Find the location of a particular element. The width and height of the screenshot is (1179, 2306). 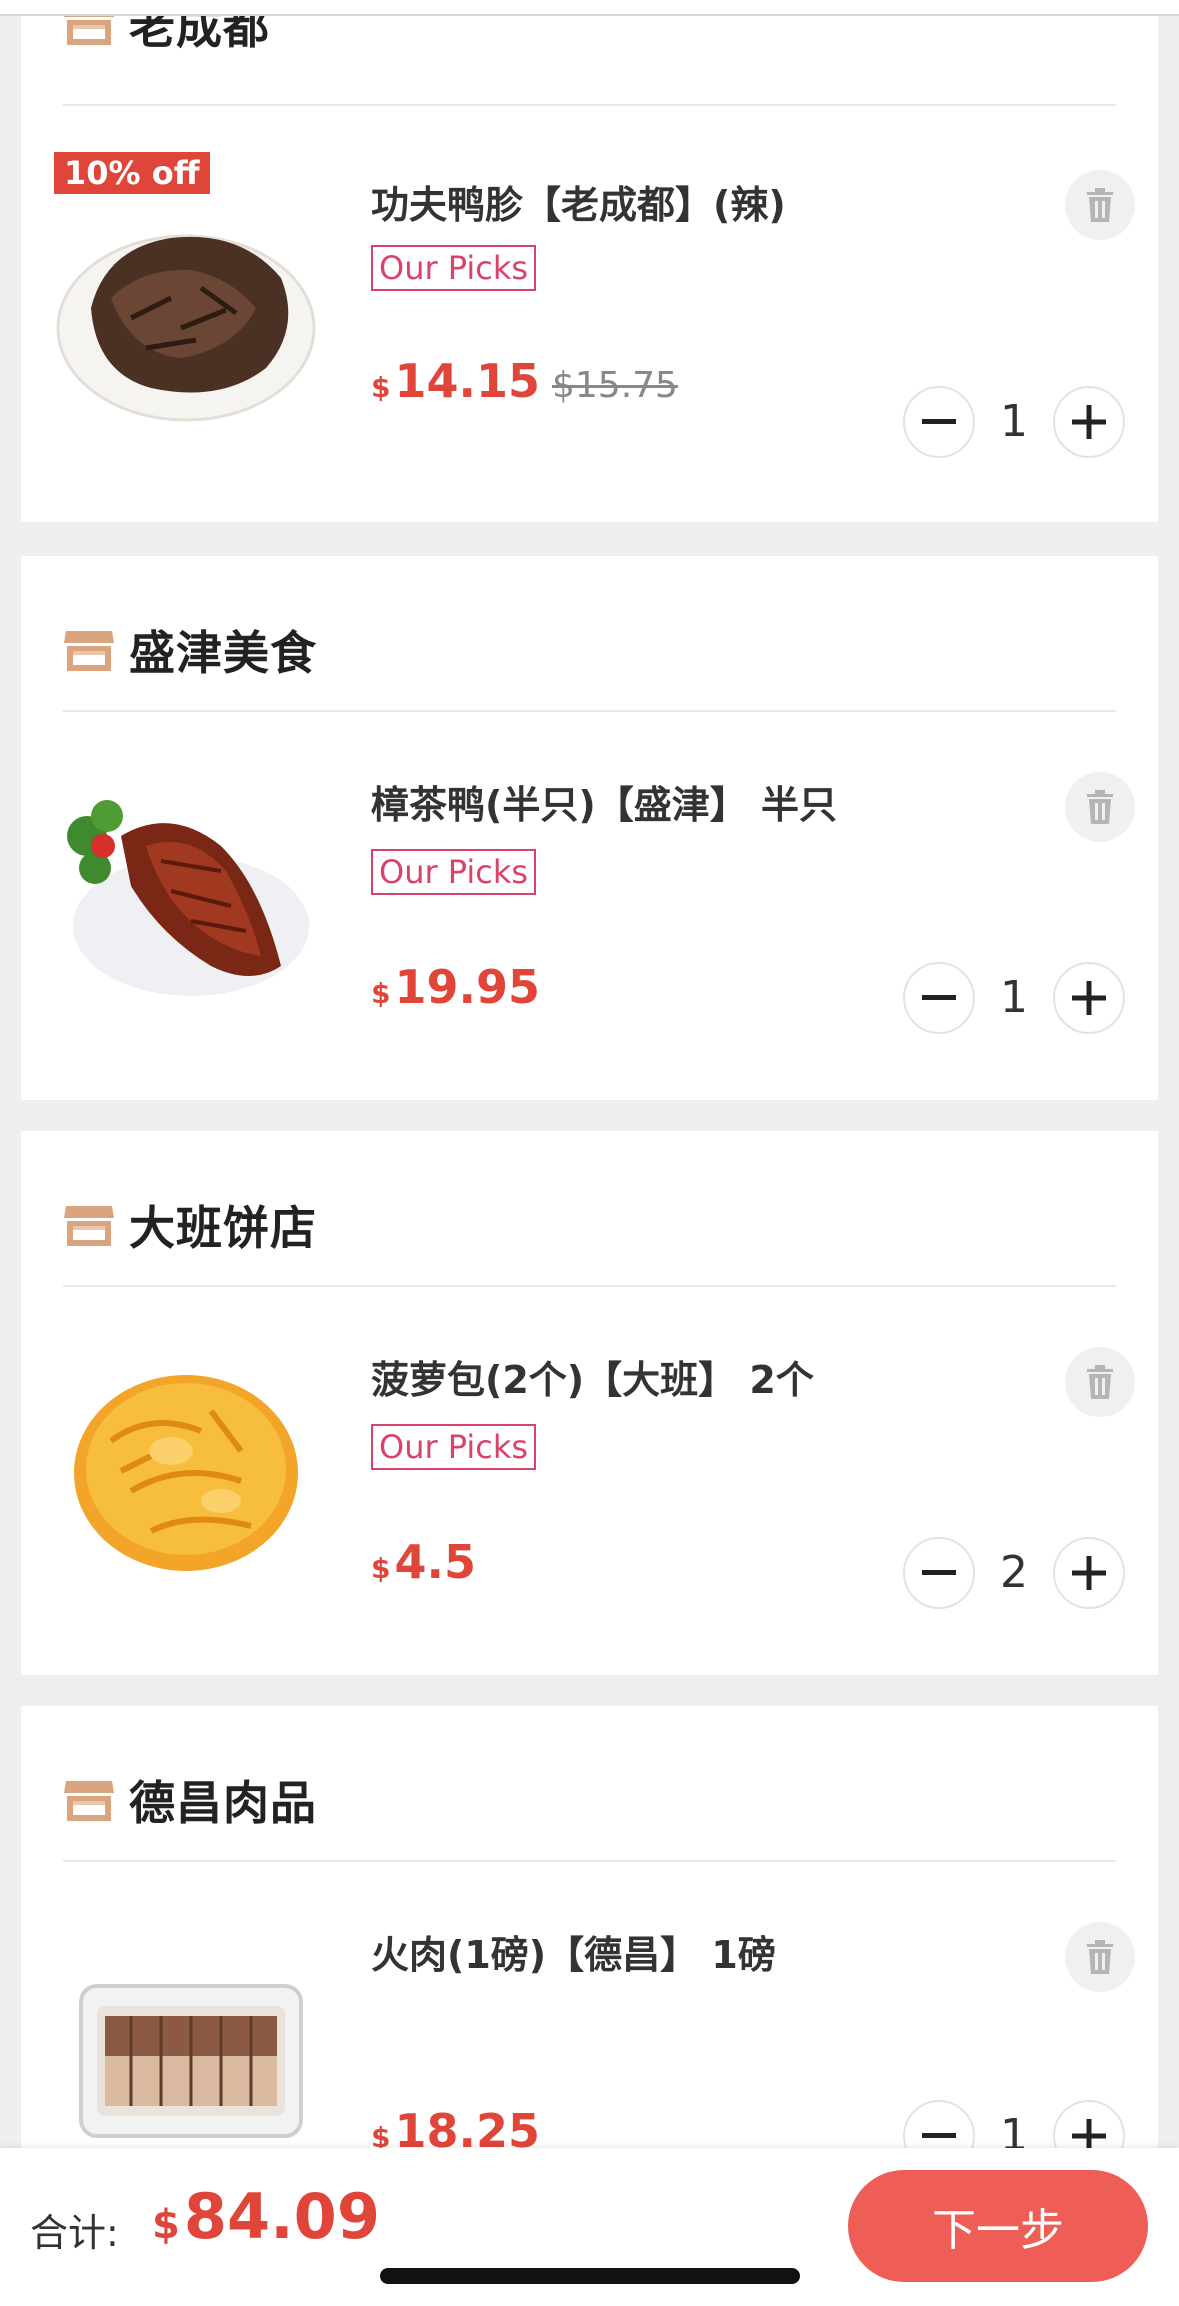

item-price: $ 19.95 is located at coordinates (455, 987).